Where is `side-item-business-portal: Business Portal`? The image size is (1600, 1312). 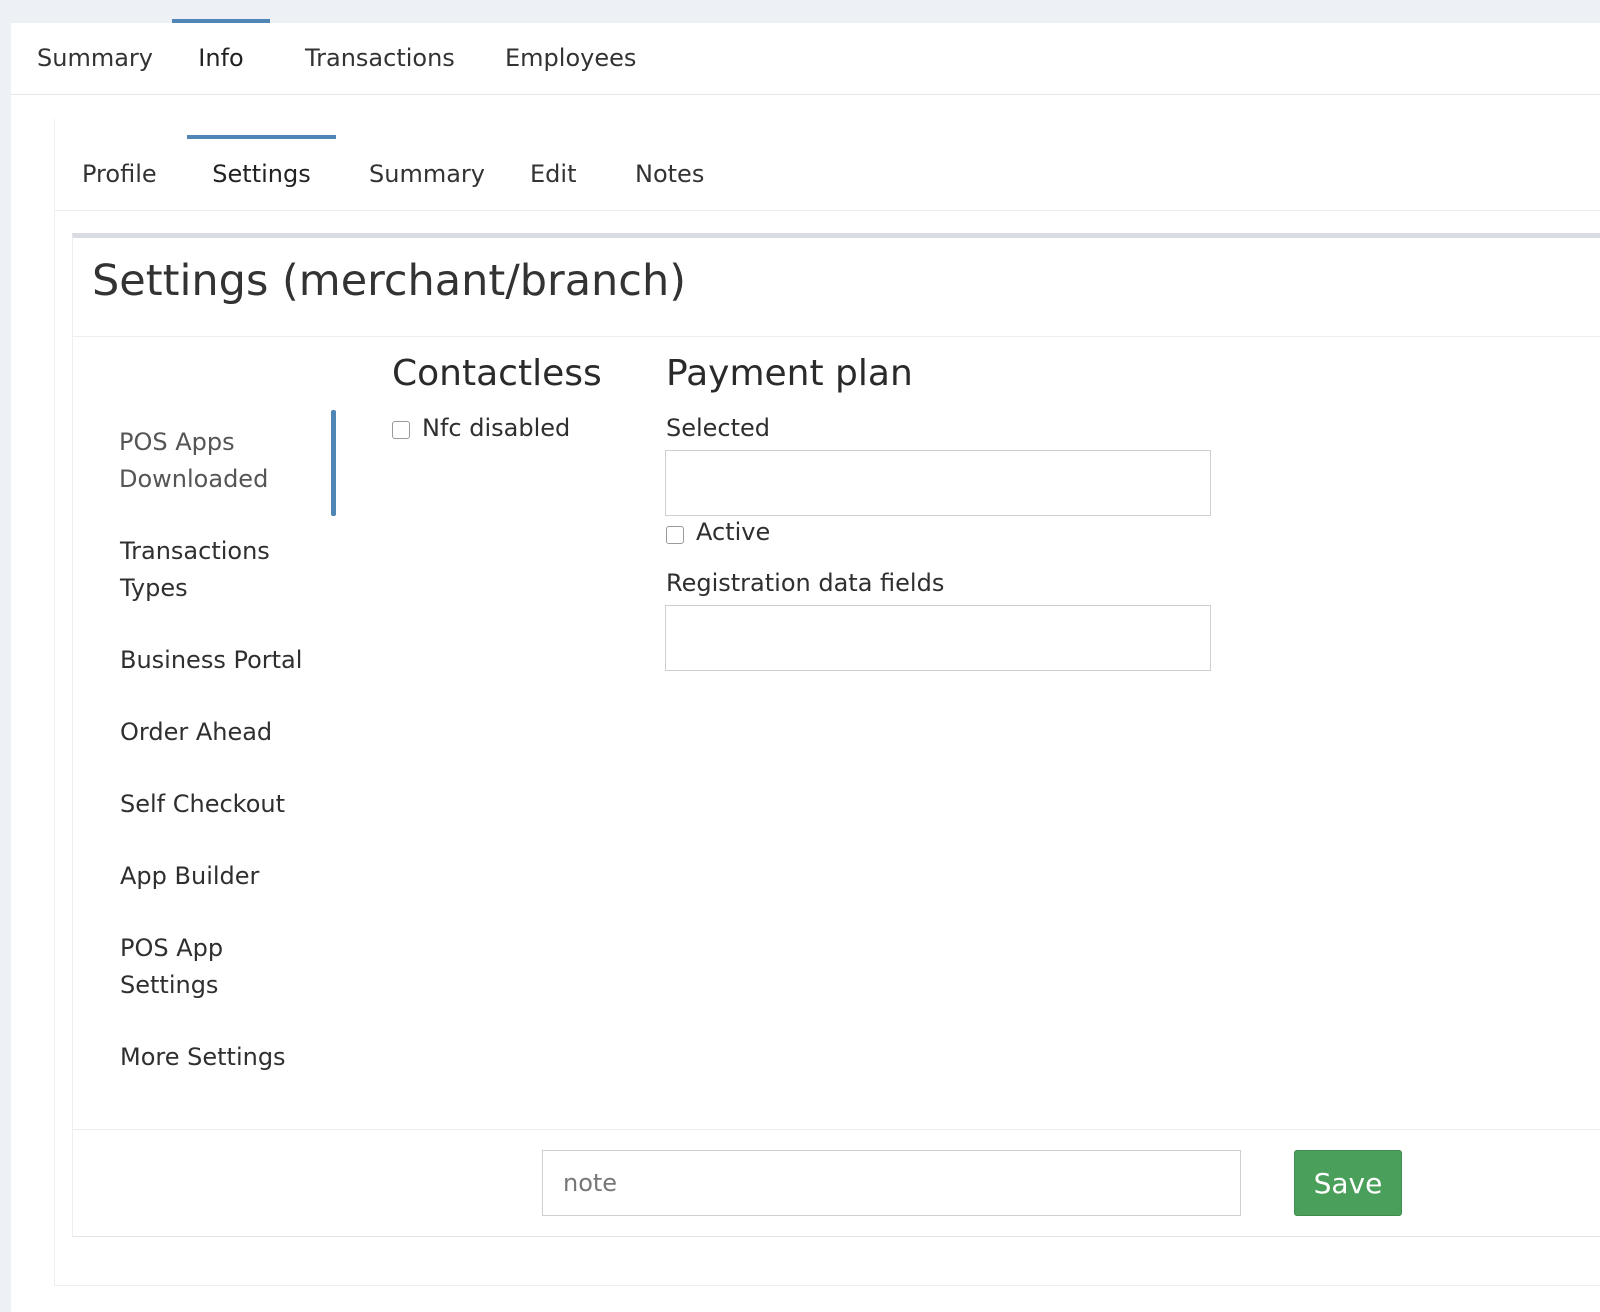
side-item-business-portal: Business Portal is located at coordinates (225, 660).